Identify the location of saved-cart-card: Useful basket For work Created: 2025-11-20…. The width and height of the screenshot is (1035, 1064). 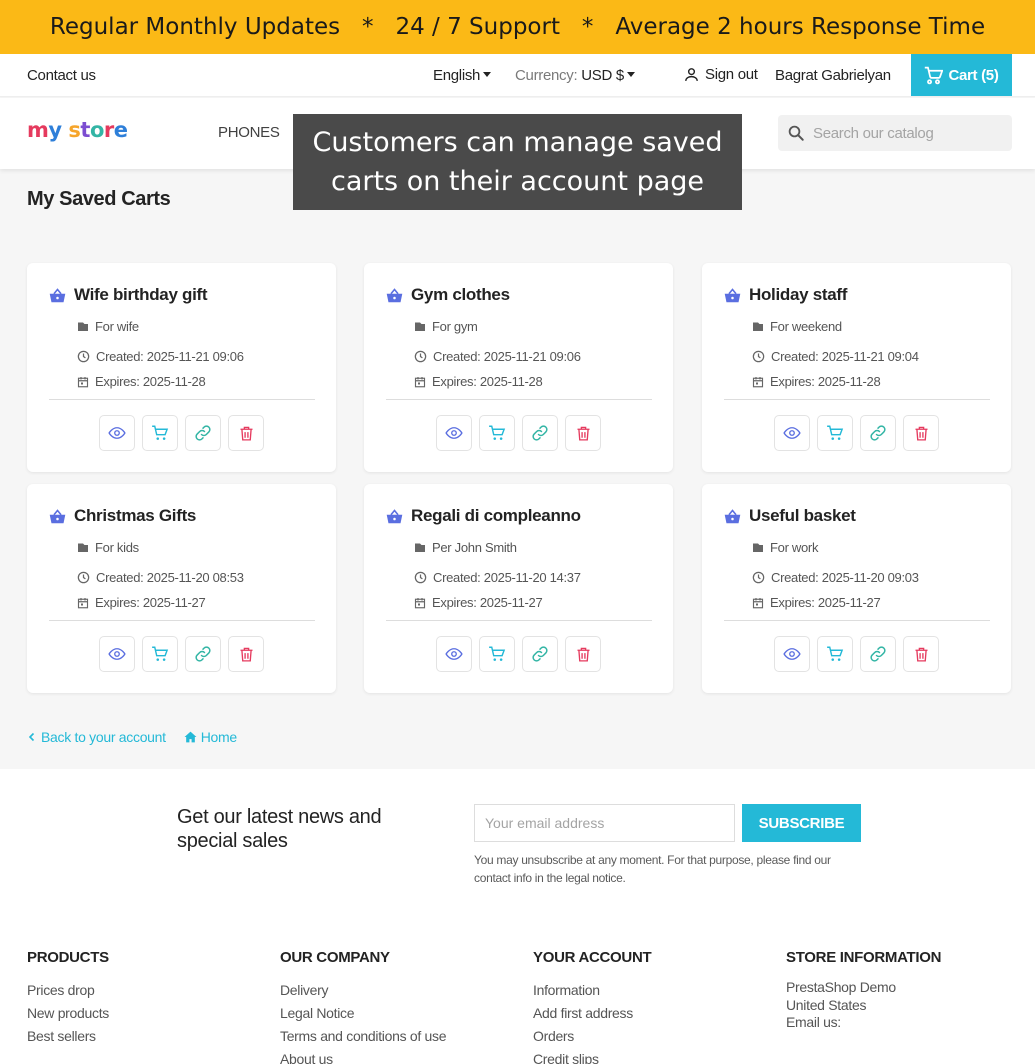
(856, 588).